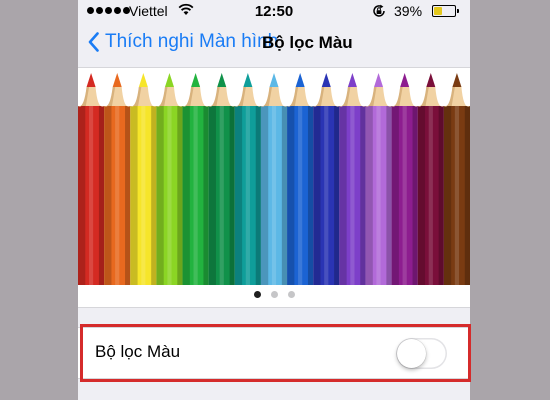 The image size is (550, 400). What do you see at coordinates (411, 353) in the screenshot?
I see `toggle-knob` at bounding box center [411, 353].